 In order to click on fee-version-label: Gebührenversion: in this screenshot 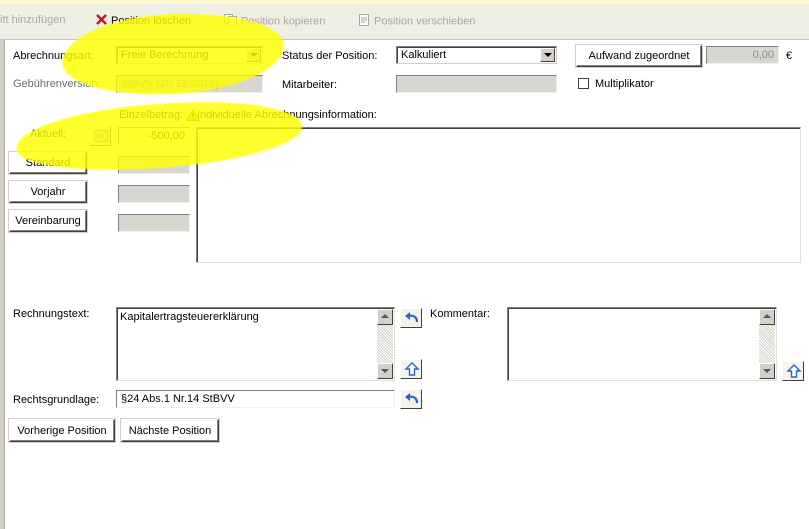, I will do `click(57, 84)`.